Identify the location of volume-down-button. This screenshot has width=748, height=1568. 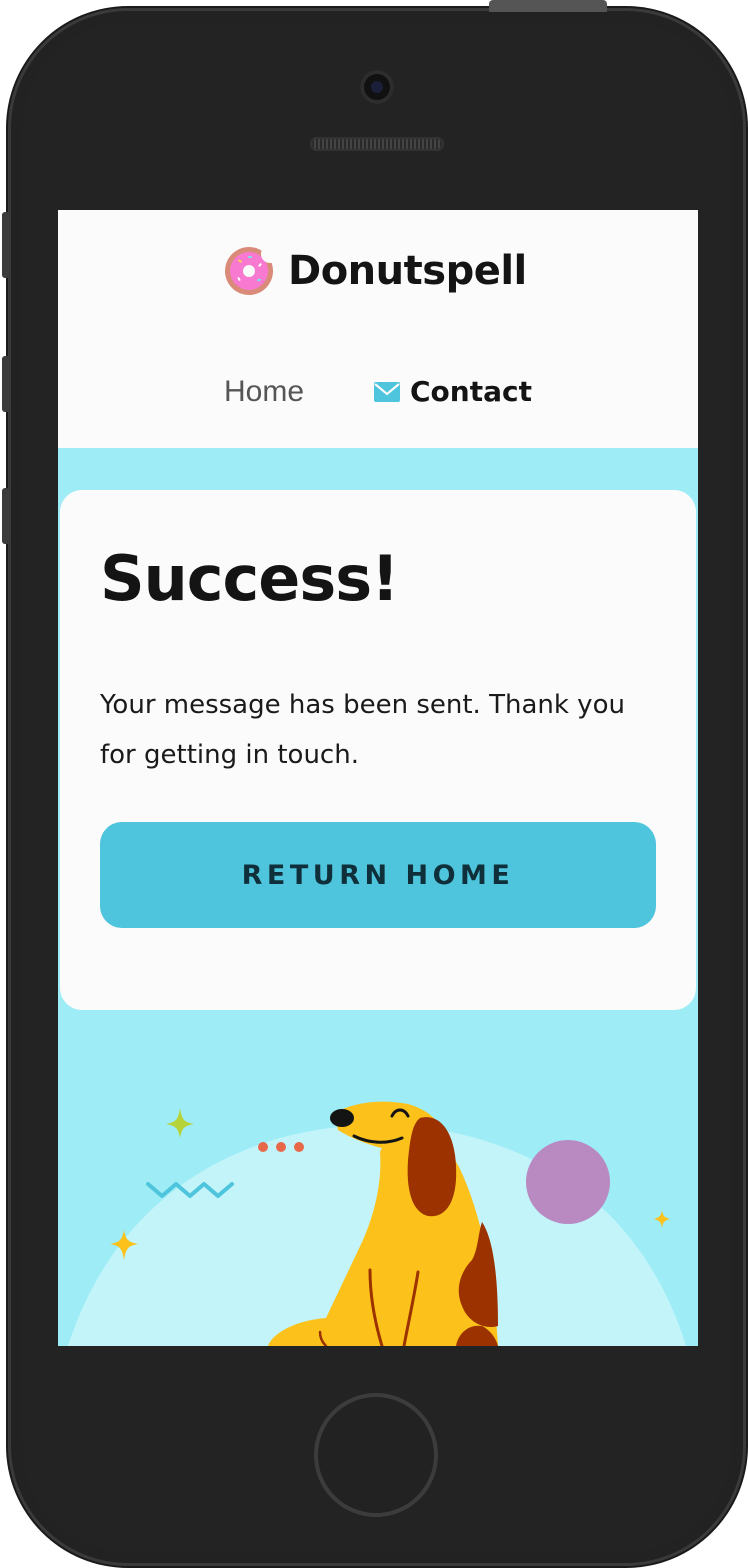
(6, 516).